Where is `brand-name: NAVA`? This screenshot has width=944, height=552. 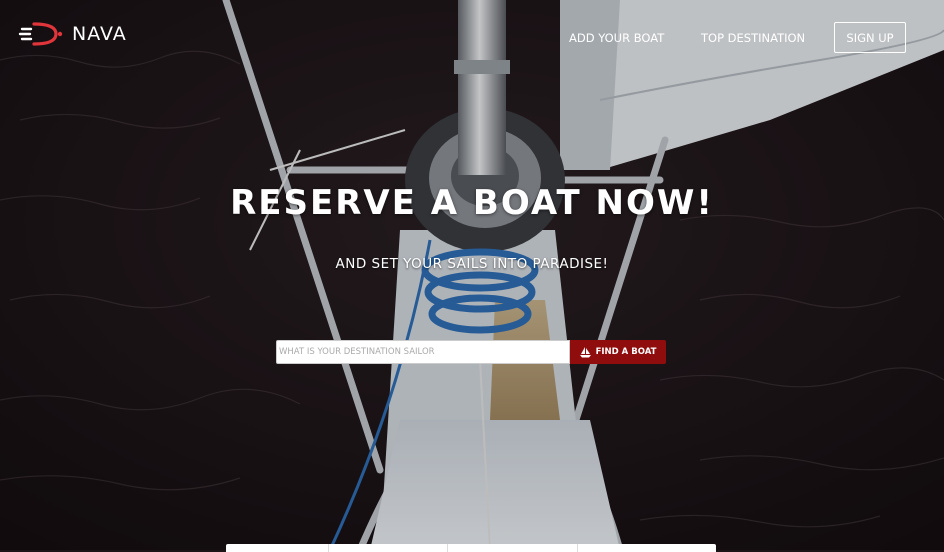
brand-name: NAVA is located at coordinates (99, 34).